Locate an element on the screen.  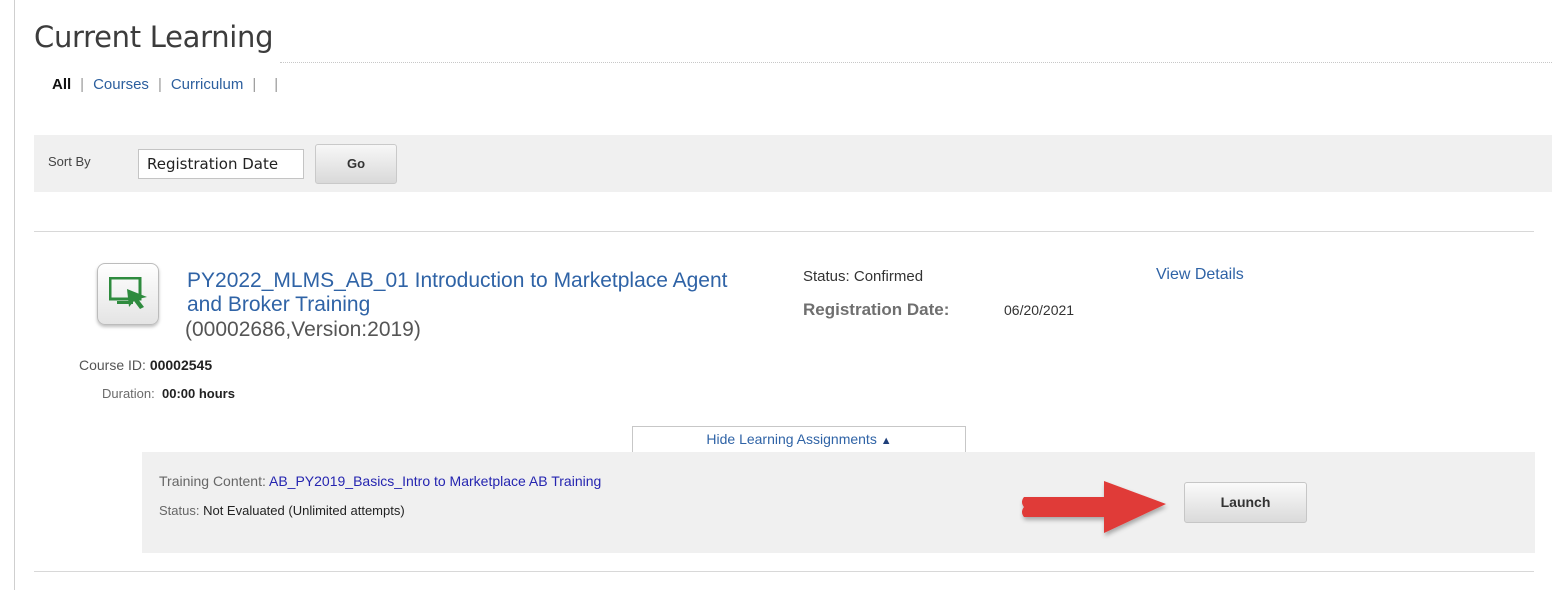
filter-curriculum: Curriculum is located at coordinates (207, 84).